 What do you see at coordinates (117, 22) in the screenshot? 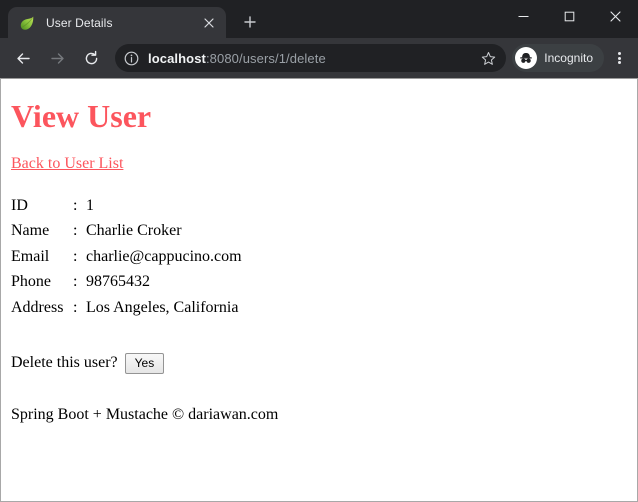
I see `browser-tab-user-details: User Details` at bounding box center [117, 22].